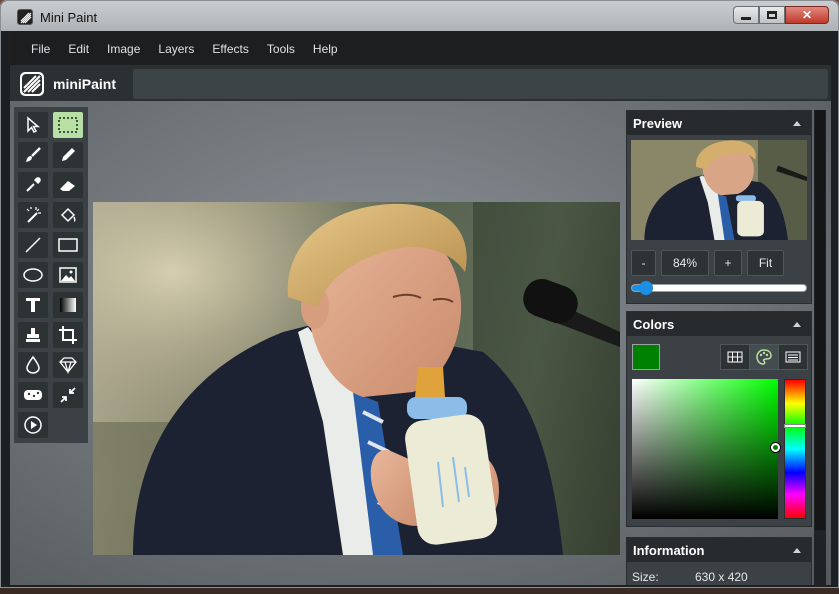 The height and width of the screenshot is (594, 839). I want to click on grid-icon, so click(735, 357).